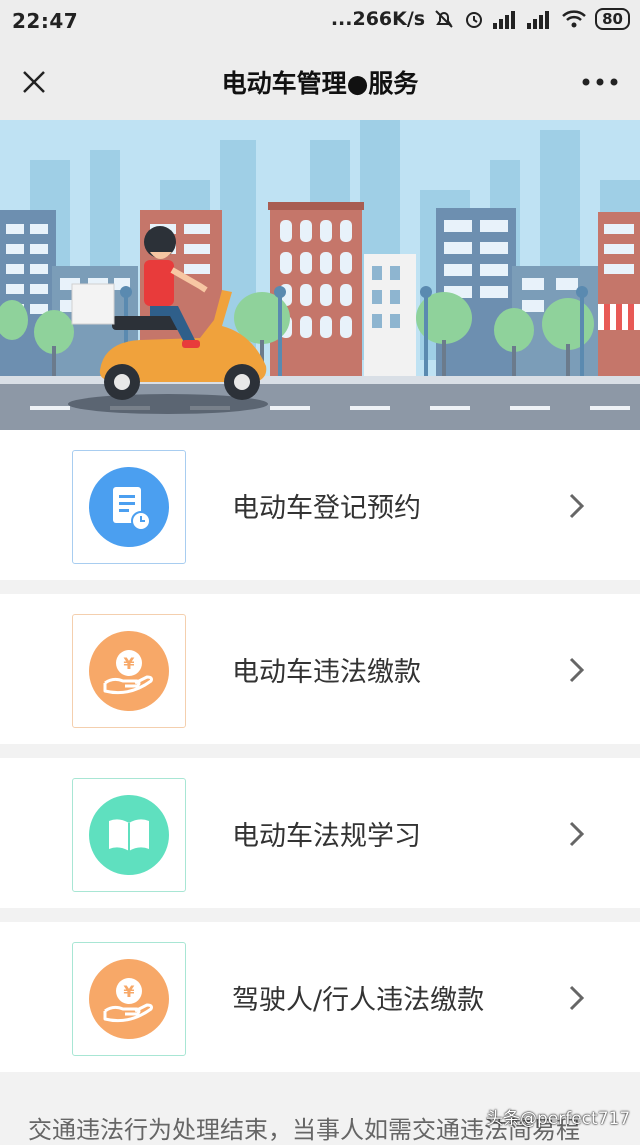 This screenshot has width=640, height=1145. What do you see at coordinates (600, 82) in the screenshot?
I see `more-icon` at bounding box center [600, 82].